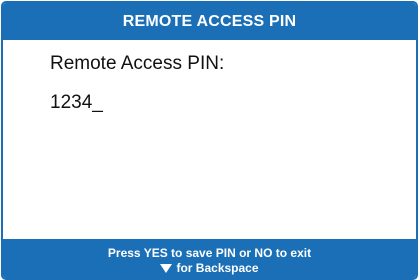 The height and width of the screenshot is (280, 419). Describe the element at coordinates (76, 103) in the screenshot. I see `pin-input-display: 1234_` at that location.